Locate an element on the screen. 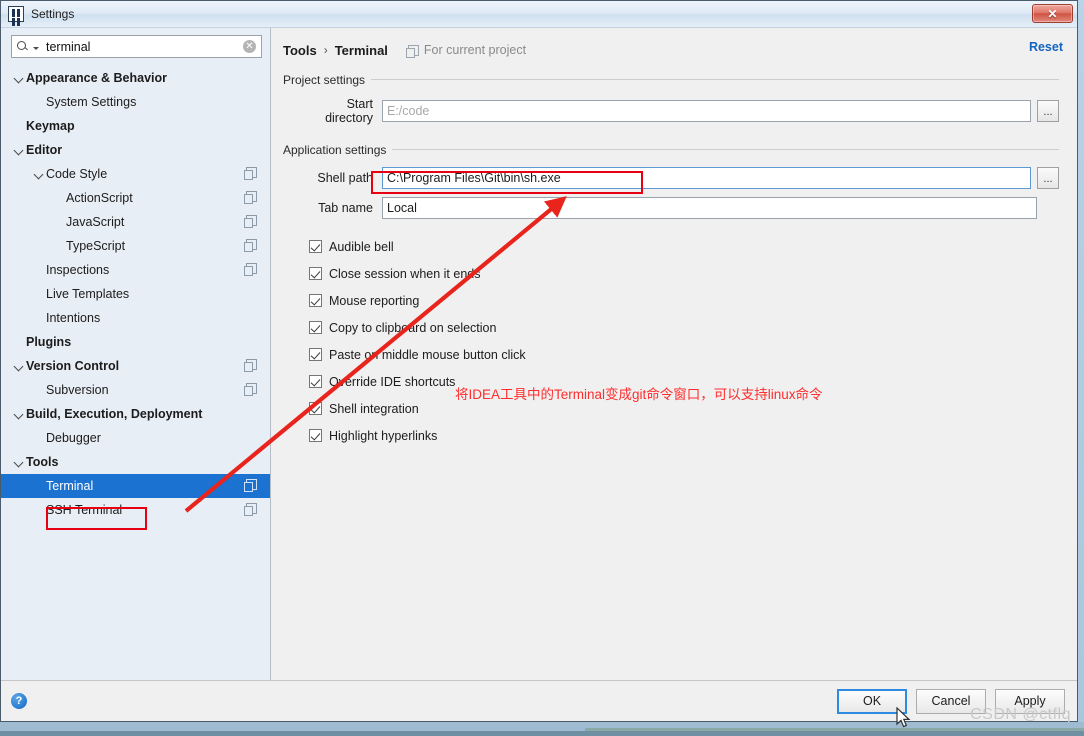 The width and height of the screenshot is (1084, 736). checkbox-row: Highlight hyperlinks is located at coordinates (684, 435).